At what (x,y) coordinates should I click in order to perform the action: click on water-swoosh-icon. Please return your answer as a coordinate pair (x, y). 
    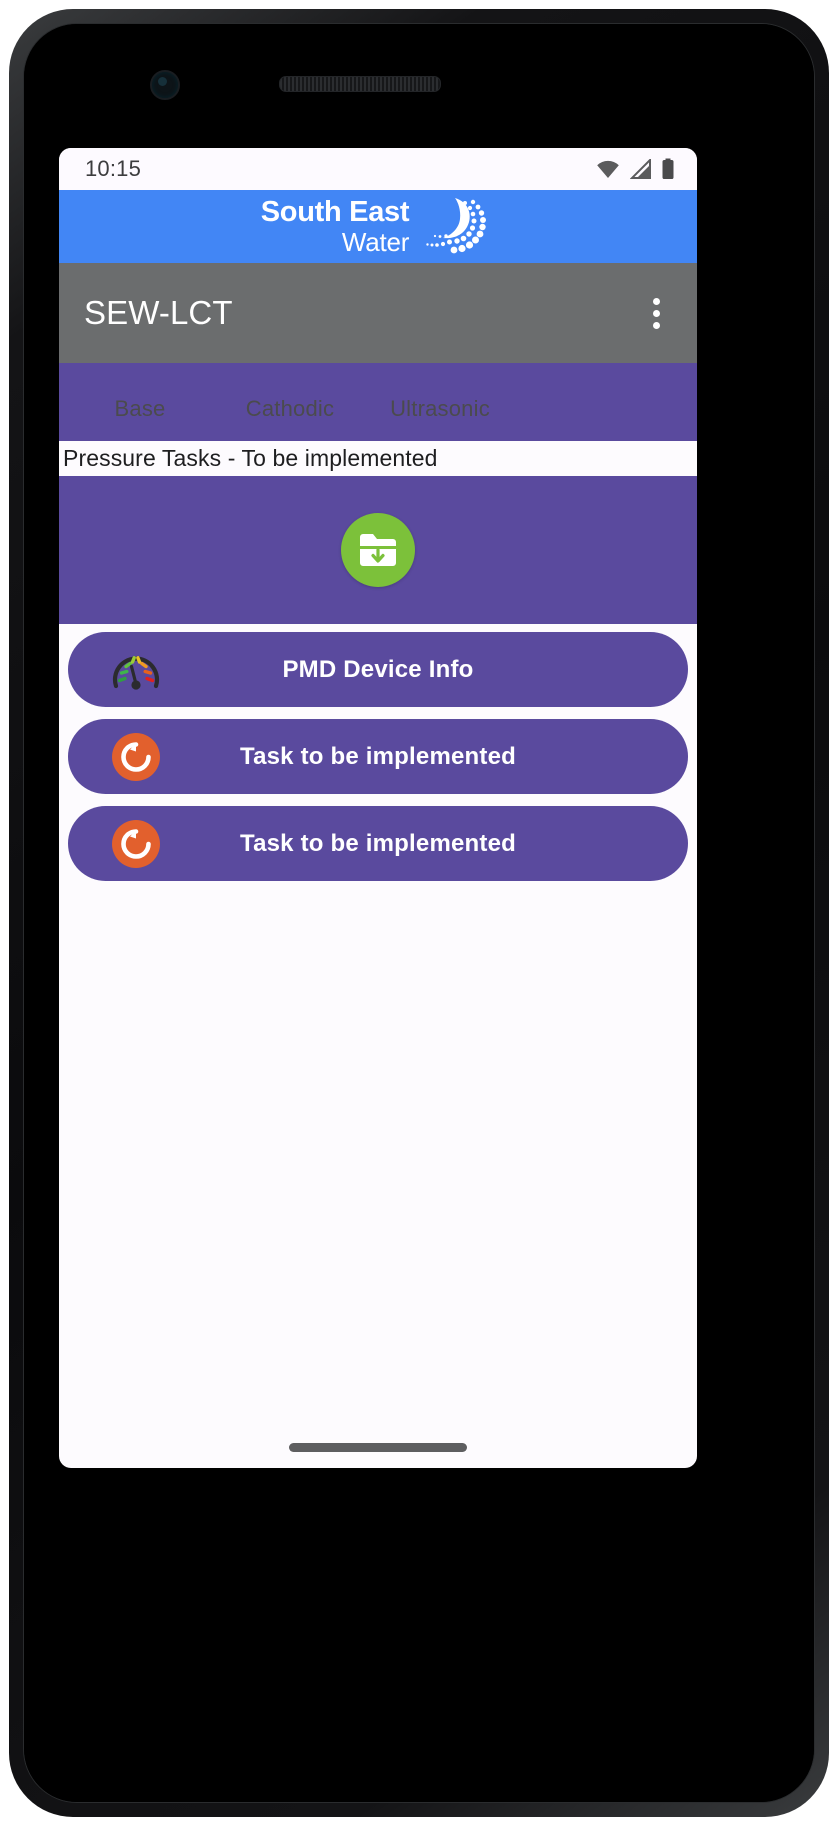
    Looking at the image, I should click on (450, 227).